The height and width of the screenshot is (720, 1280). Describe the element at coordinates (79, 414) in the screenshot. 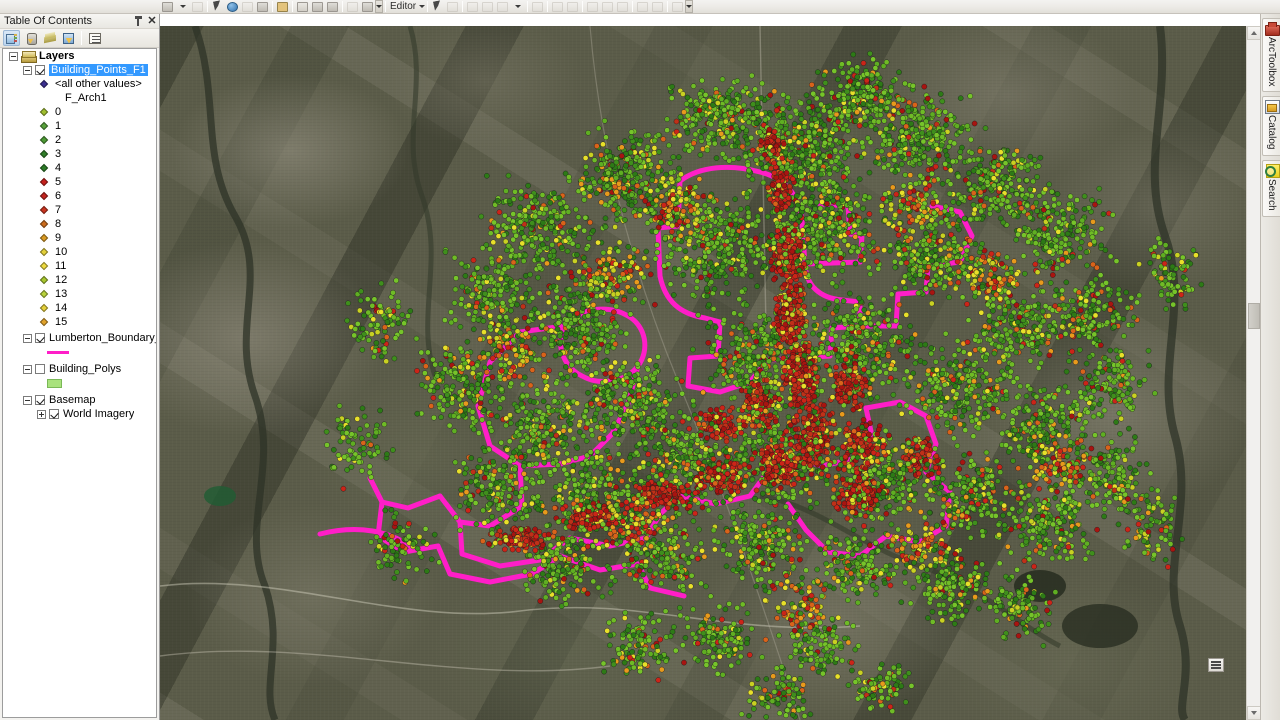

I see `toc-layer-world-imagery: World Imagery` at that location.